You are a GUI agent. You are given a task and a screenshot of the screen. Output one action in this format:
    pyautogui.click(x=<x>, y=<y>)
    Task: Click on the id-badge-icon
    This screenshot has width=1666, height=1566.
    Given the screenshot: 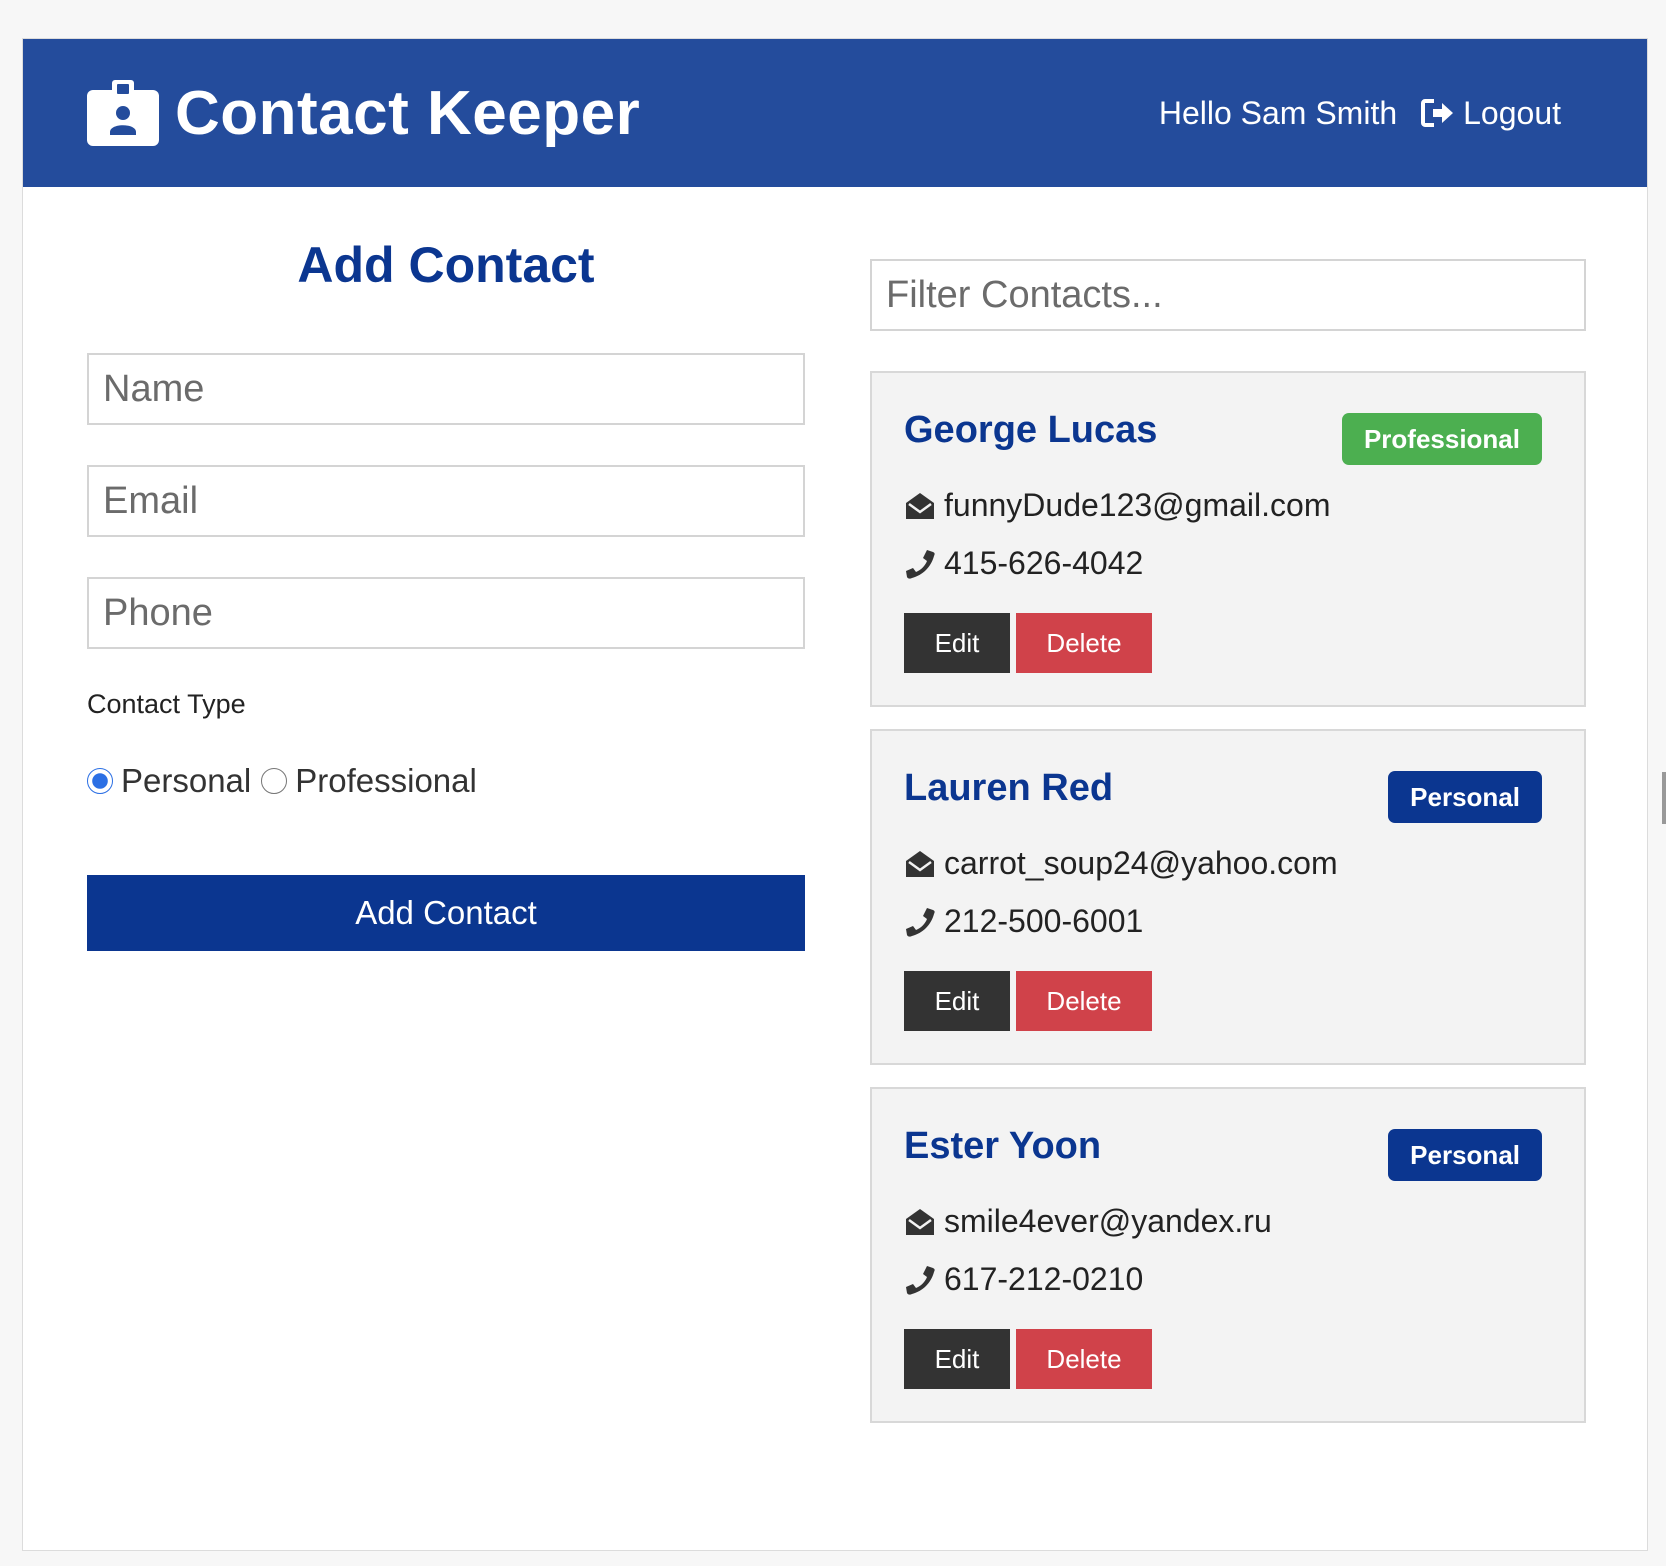 What is the action you would take?
    pyautogui.click(x=123, y=113)
    